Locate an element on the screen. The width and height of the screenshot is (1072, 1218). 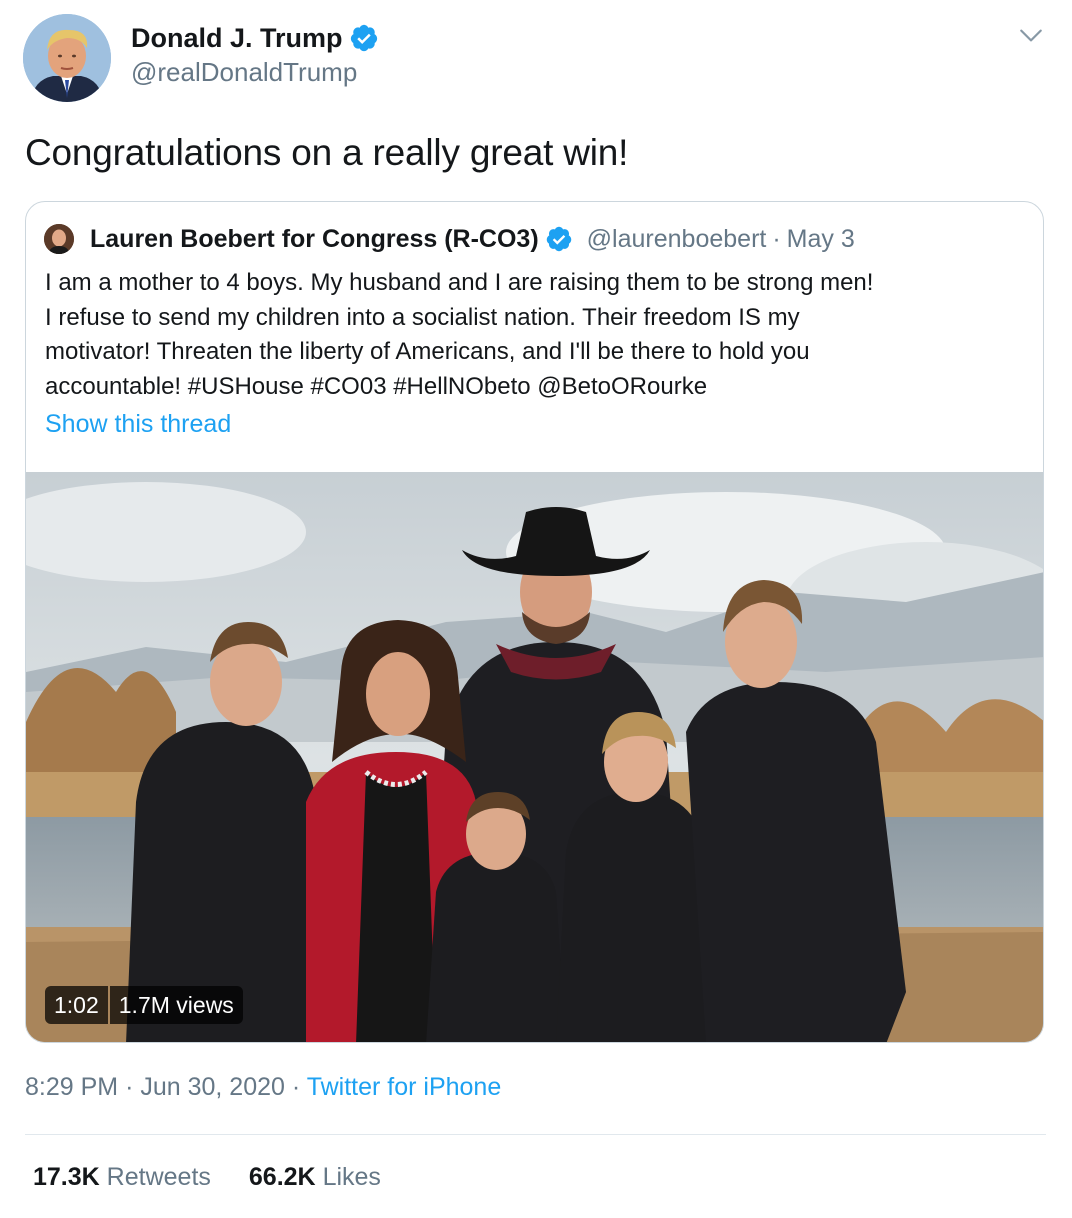
likes-count: 66.2K is located at coordinates (282, 1177).